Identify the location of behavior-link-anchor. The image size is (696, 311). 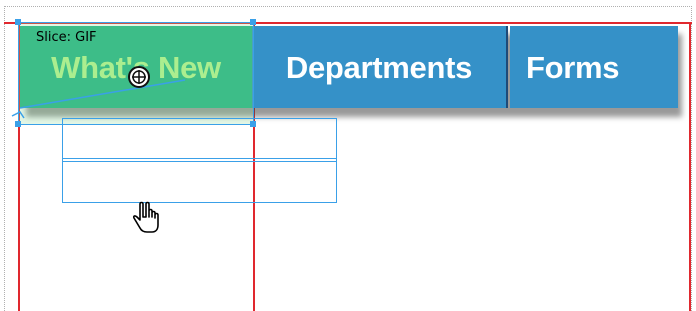
(18, 115).